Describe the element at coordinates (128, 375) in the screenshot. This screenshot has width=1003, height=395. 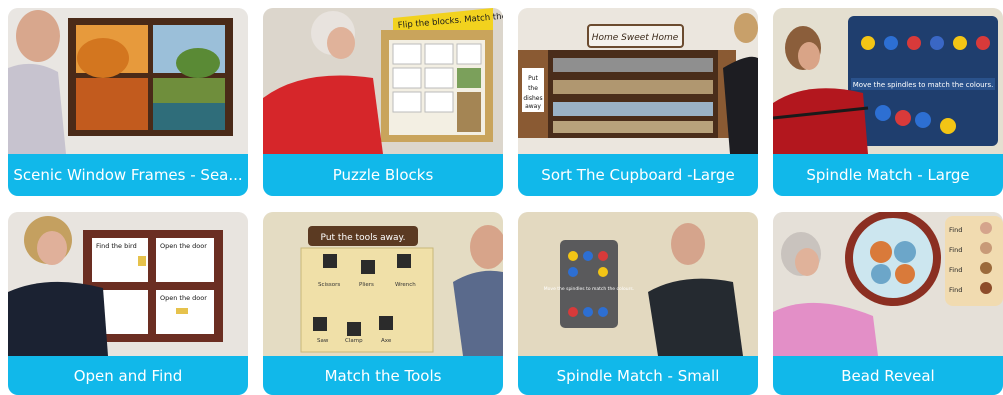
I see `product-title: Open and Find` at that location.